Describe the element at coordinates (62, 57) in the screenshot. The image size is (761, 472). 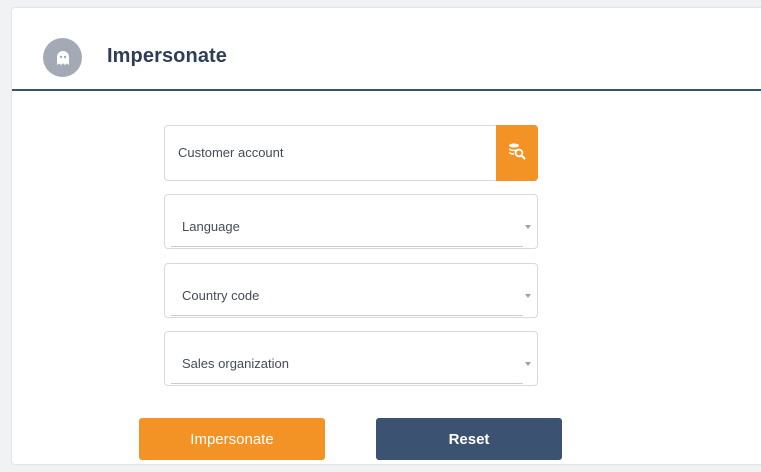
I see `ghost-icon` at that location.